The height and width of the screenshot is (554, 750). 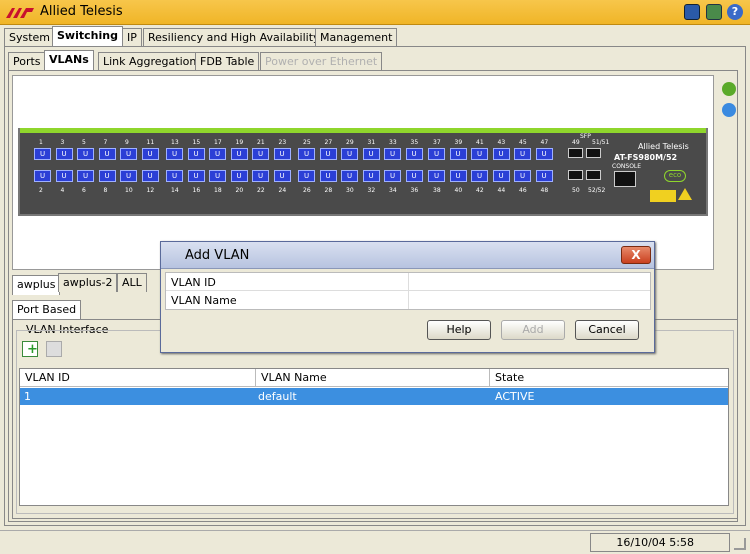 I want to click on port-17: U, so click(x=217, y=154).